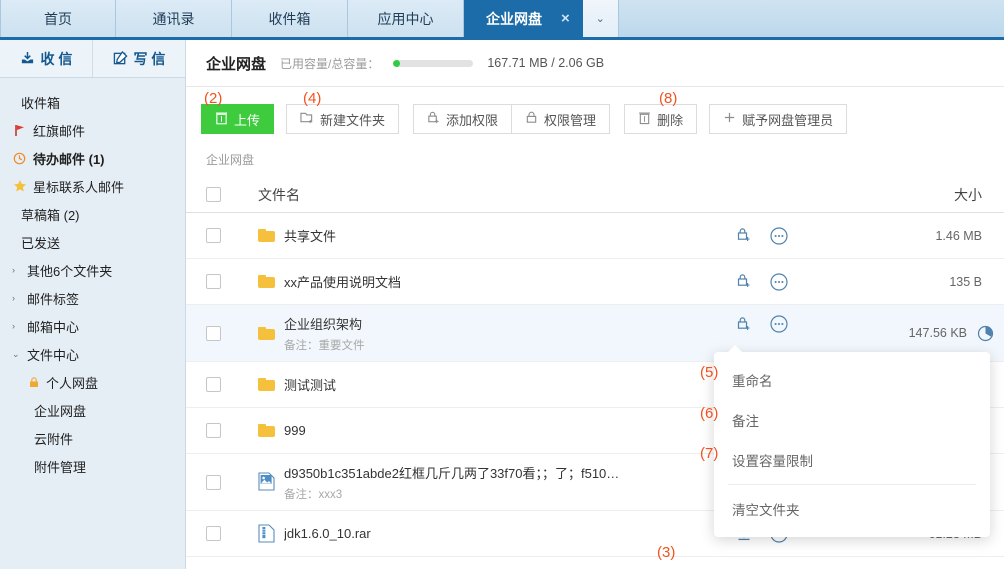 This screenshot has height=569, width=1004. What do you see at coordinates (50, 215) in the screenshot?
I see `sidebar-item-label: 草稿箱 (2)` at bounding box center [50, 215].